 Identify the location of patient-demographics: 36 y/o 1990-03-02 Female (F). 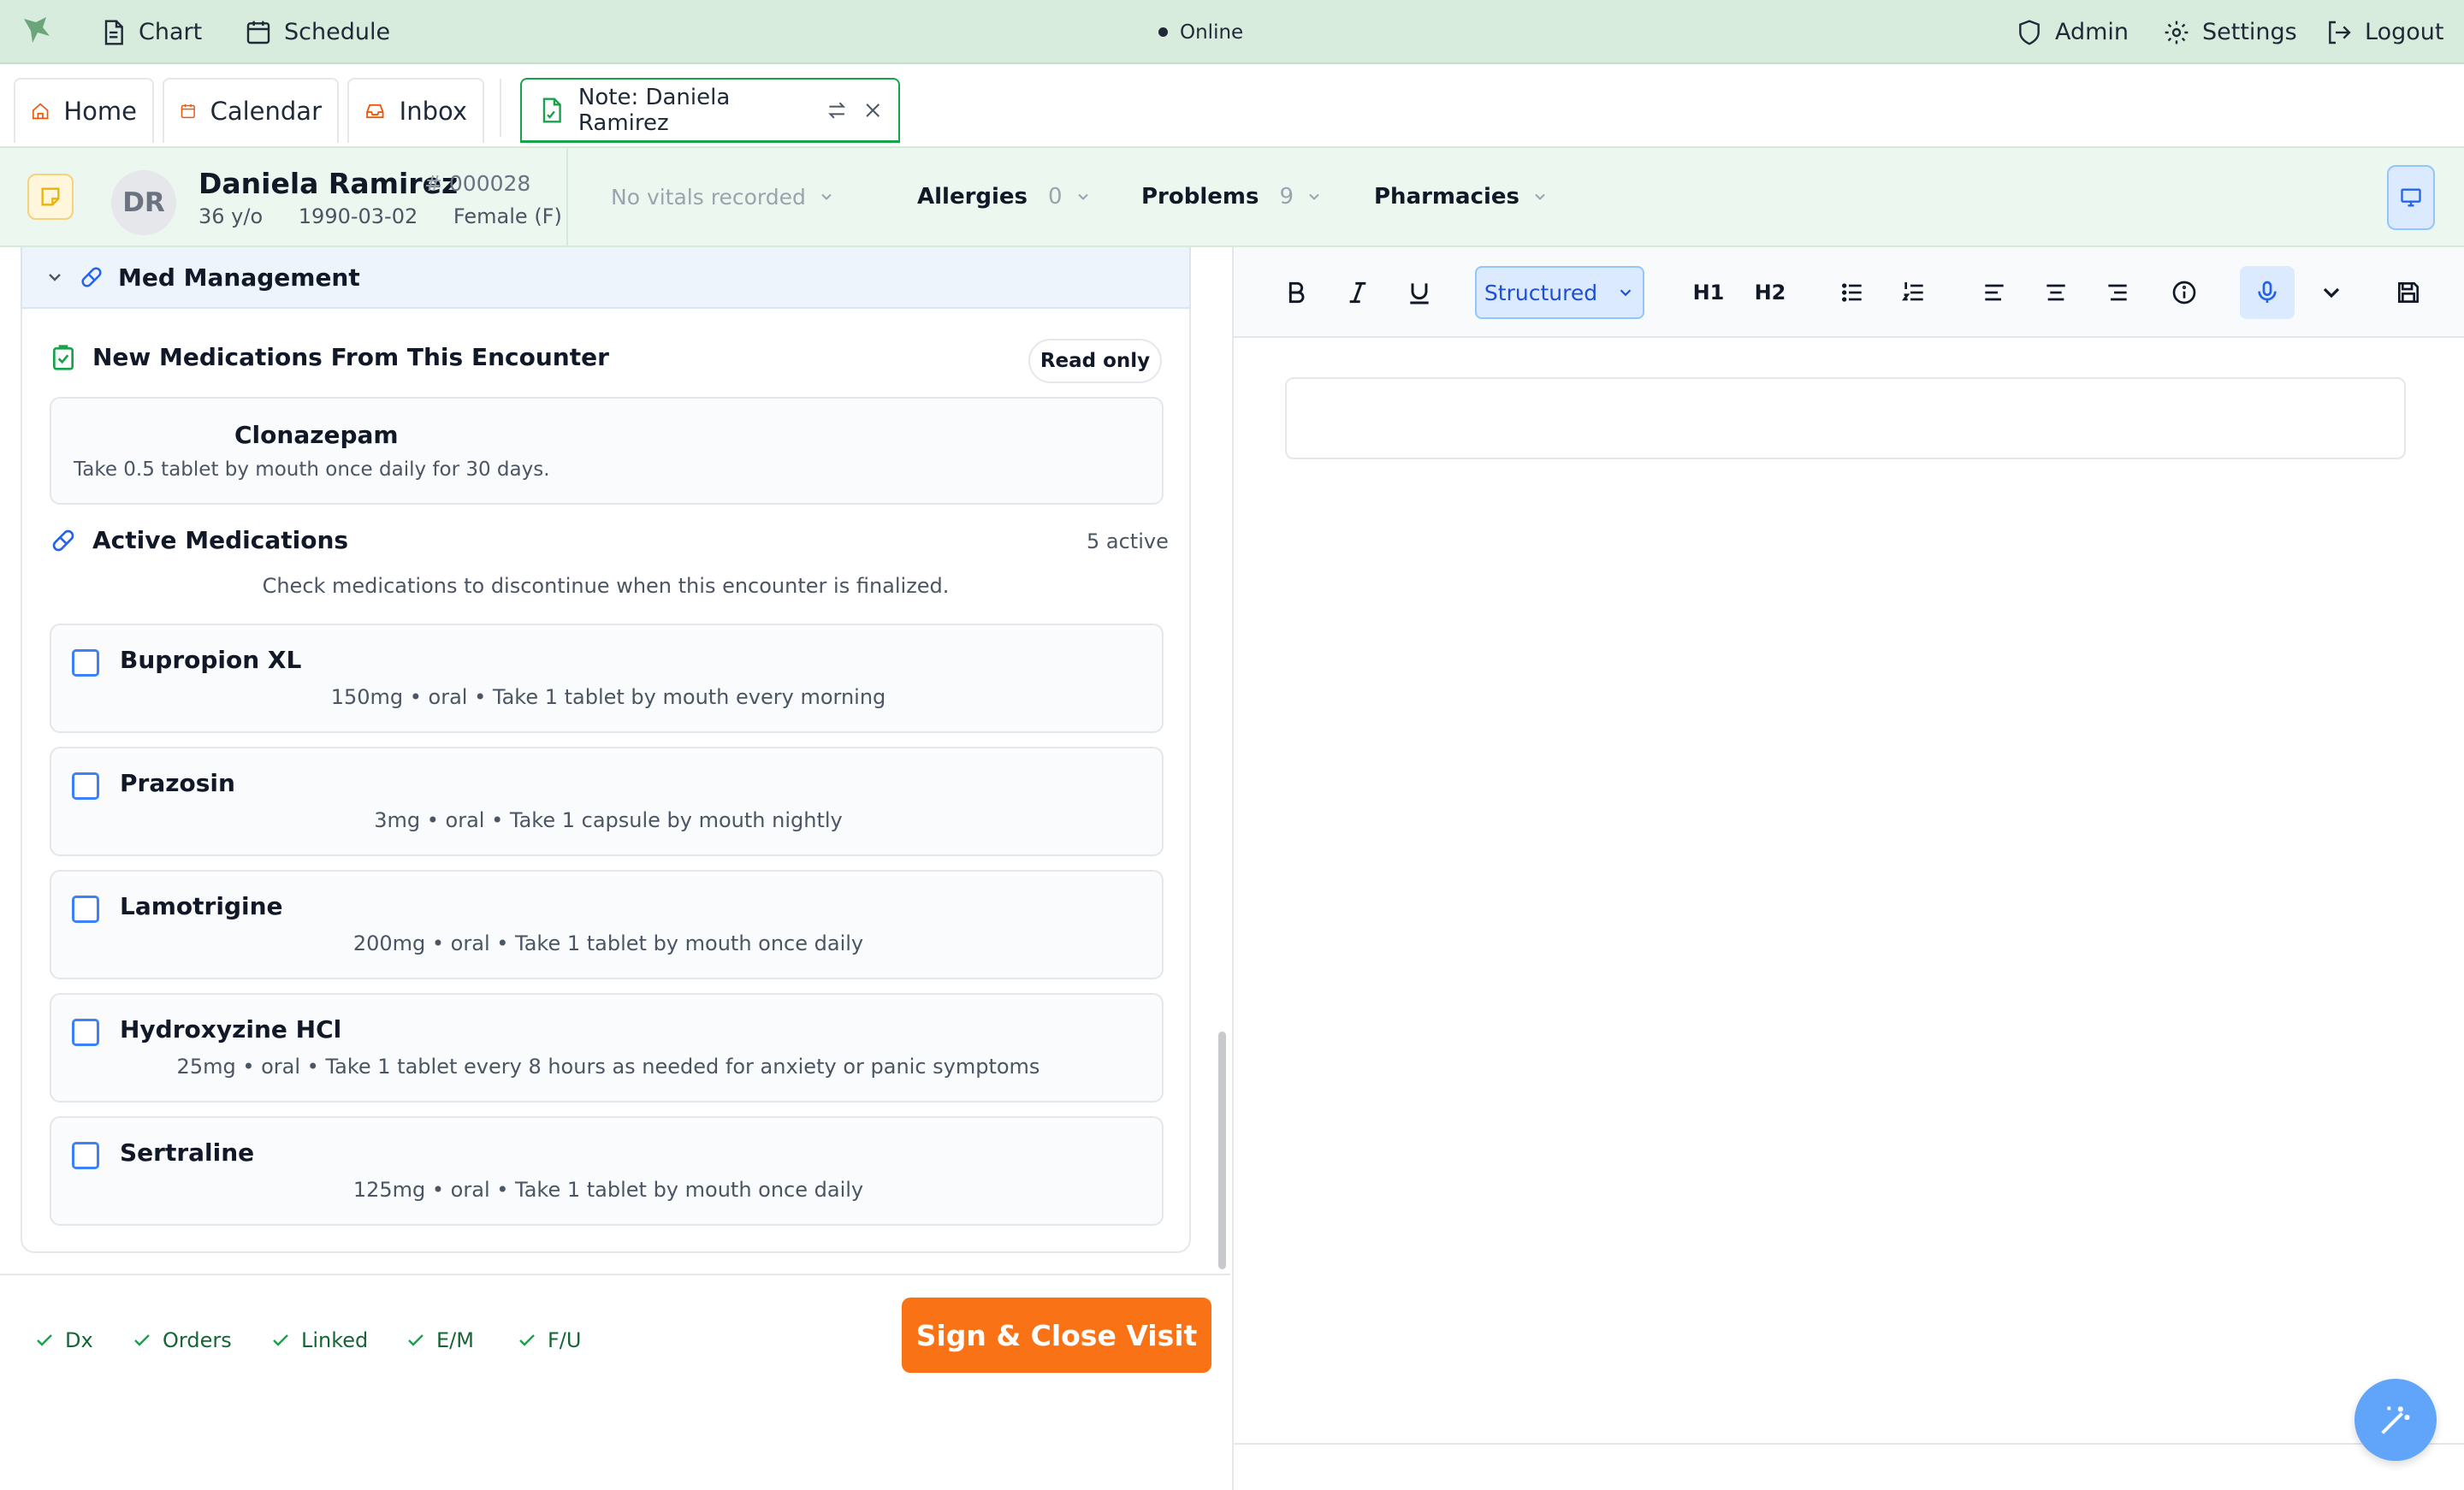
(394, 216).